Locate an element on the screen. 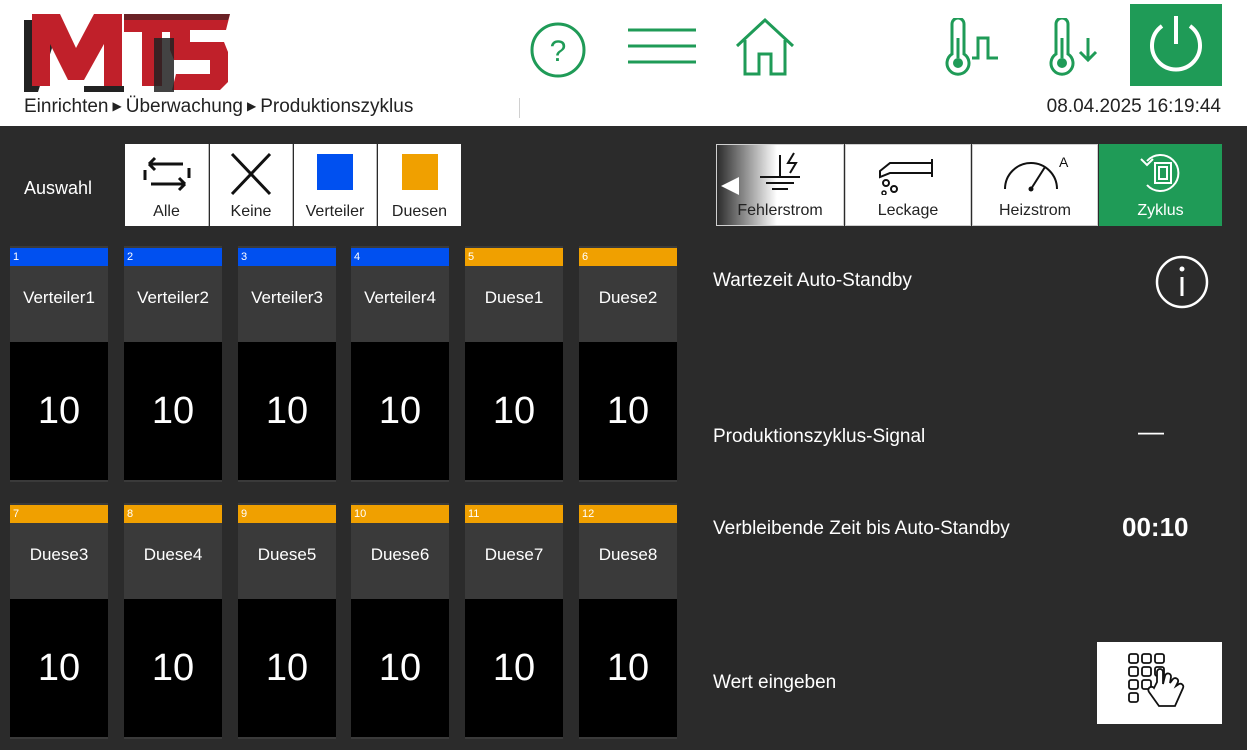  select-duesen-label: Duesen is located at coordinates (419, 211).